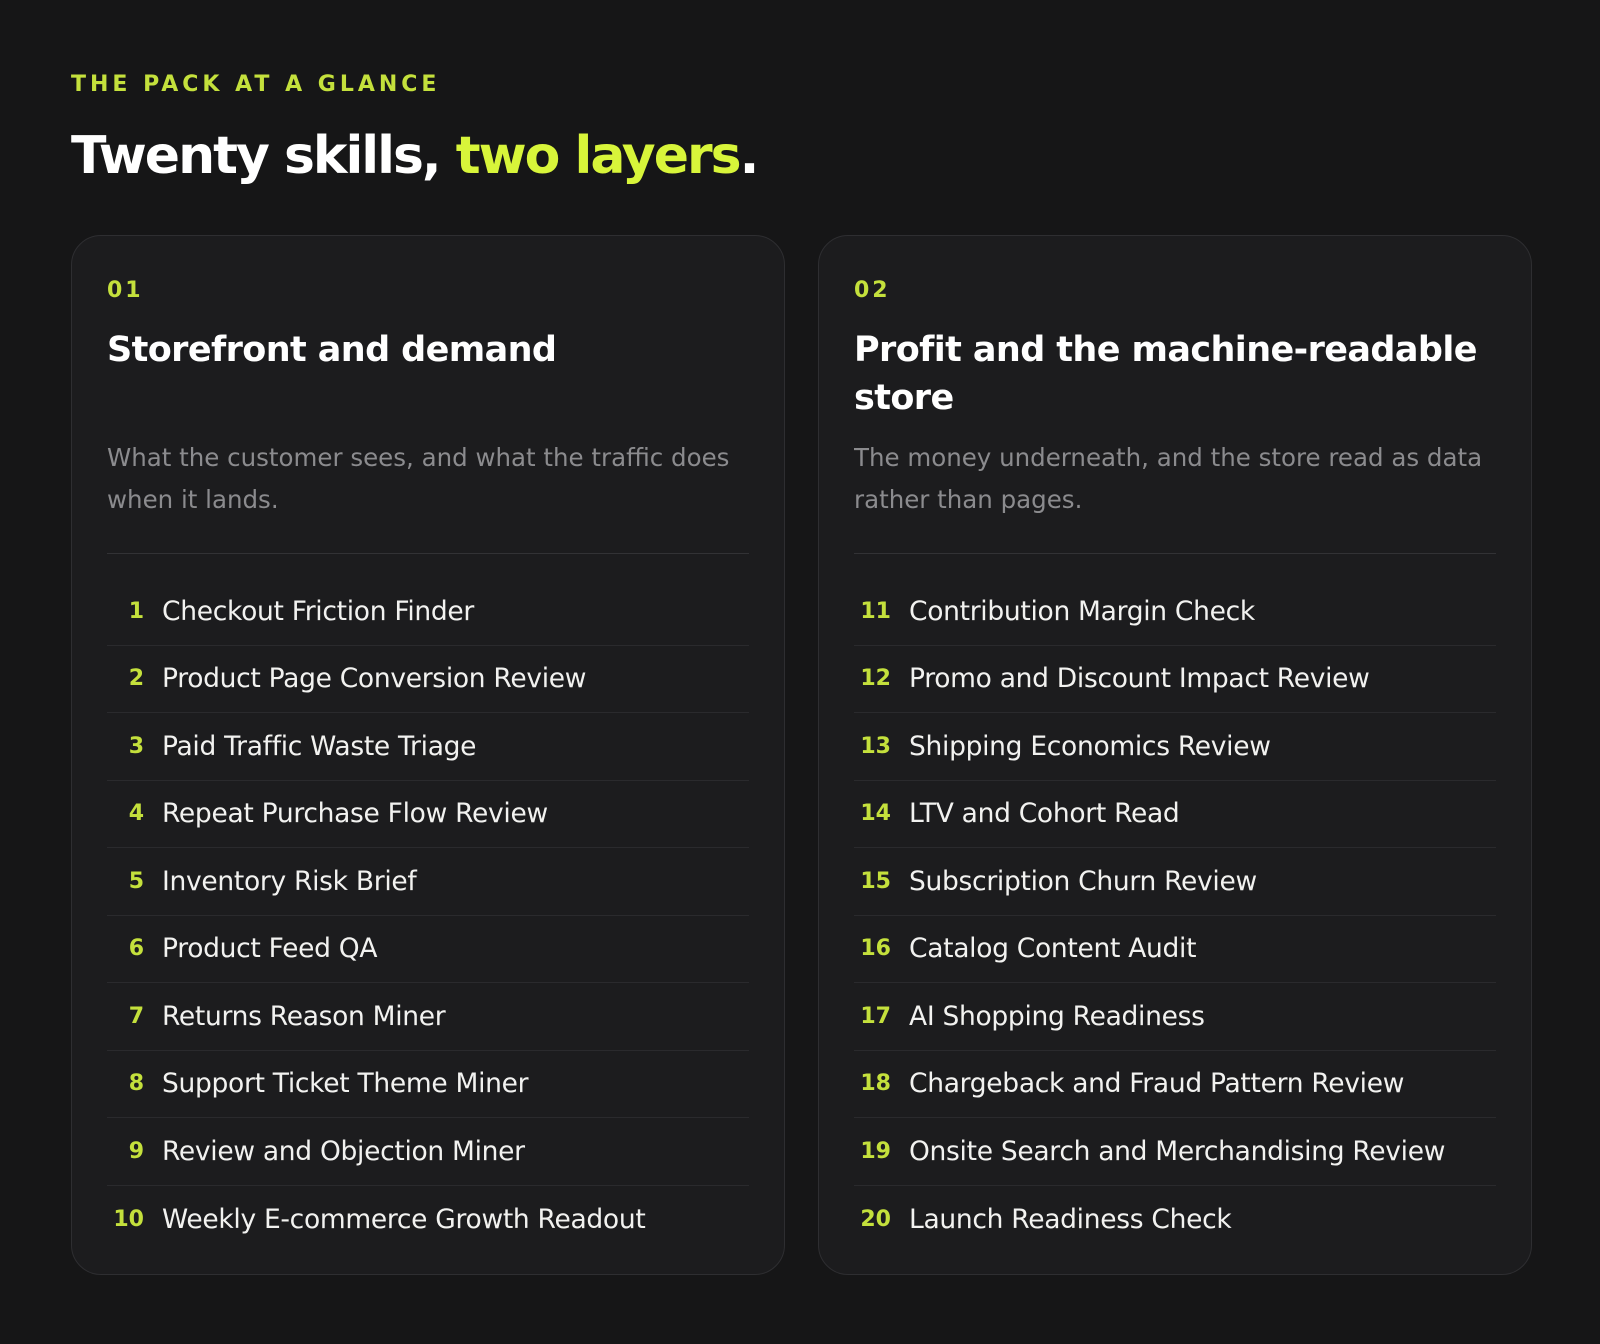  I want to click on list-item: 20 Launch Readiness Check, so click(1175, 1220).